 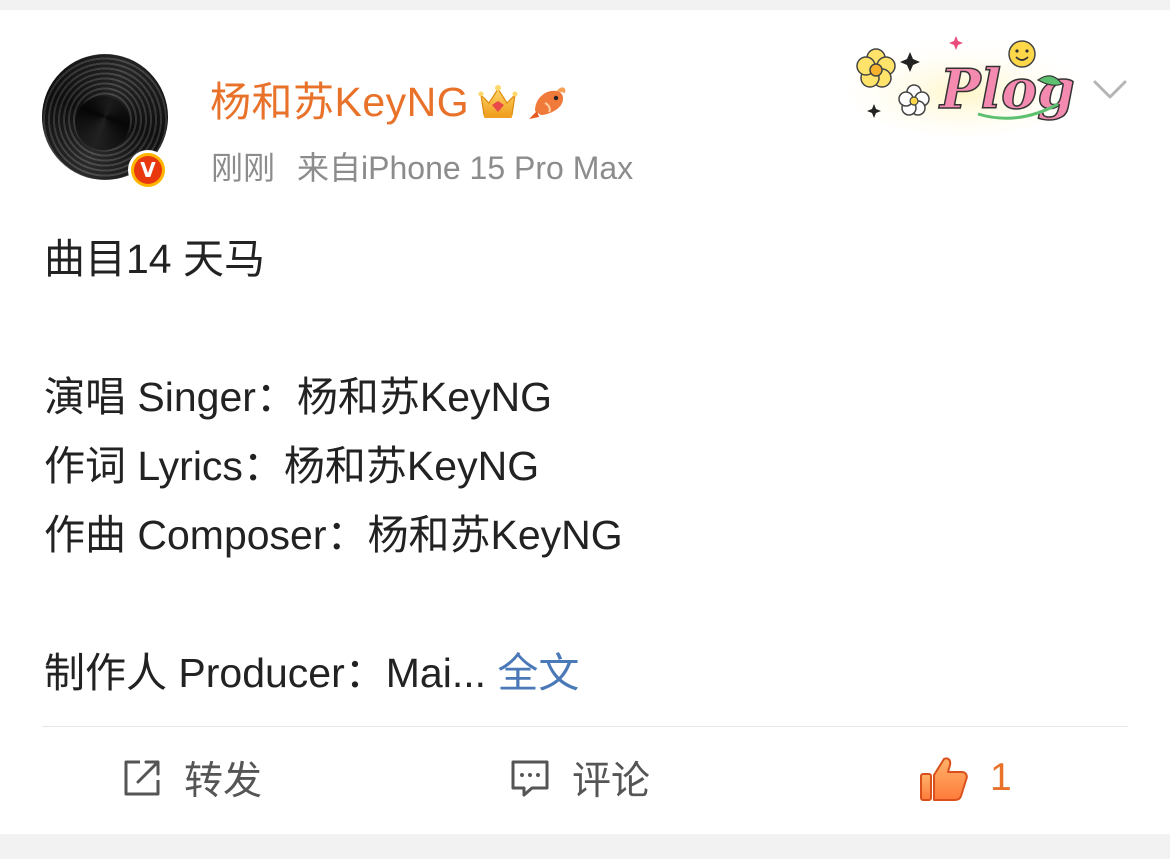 I want to click on author-name: 杨和苏KeyNG, so click(x=339, y=102).